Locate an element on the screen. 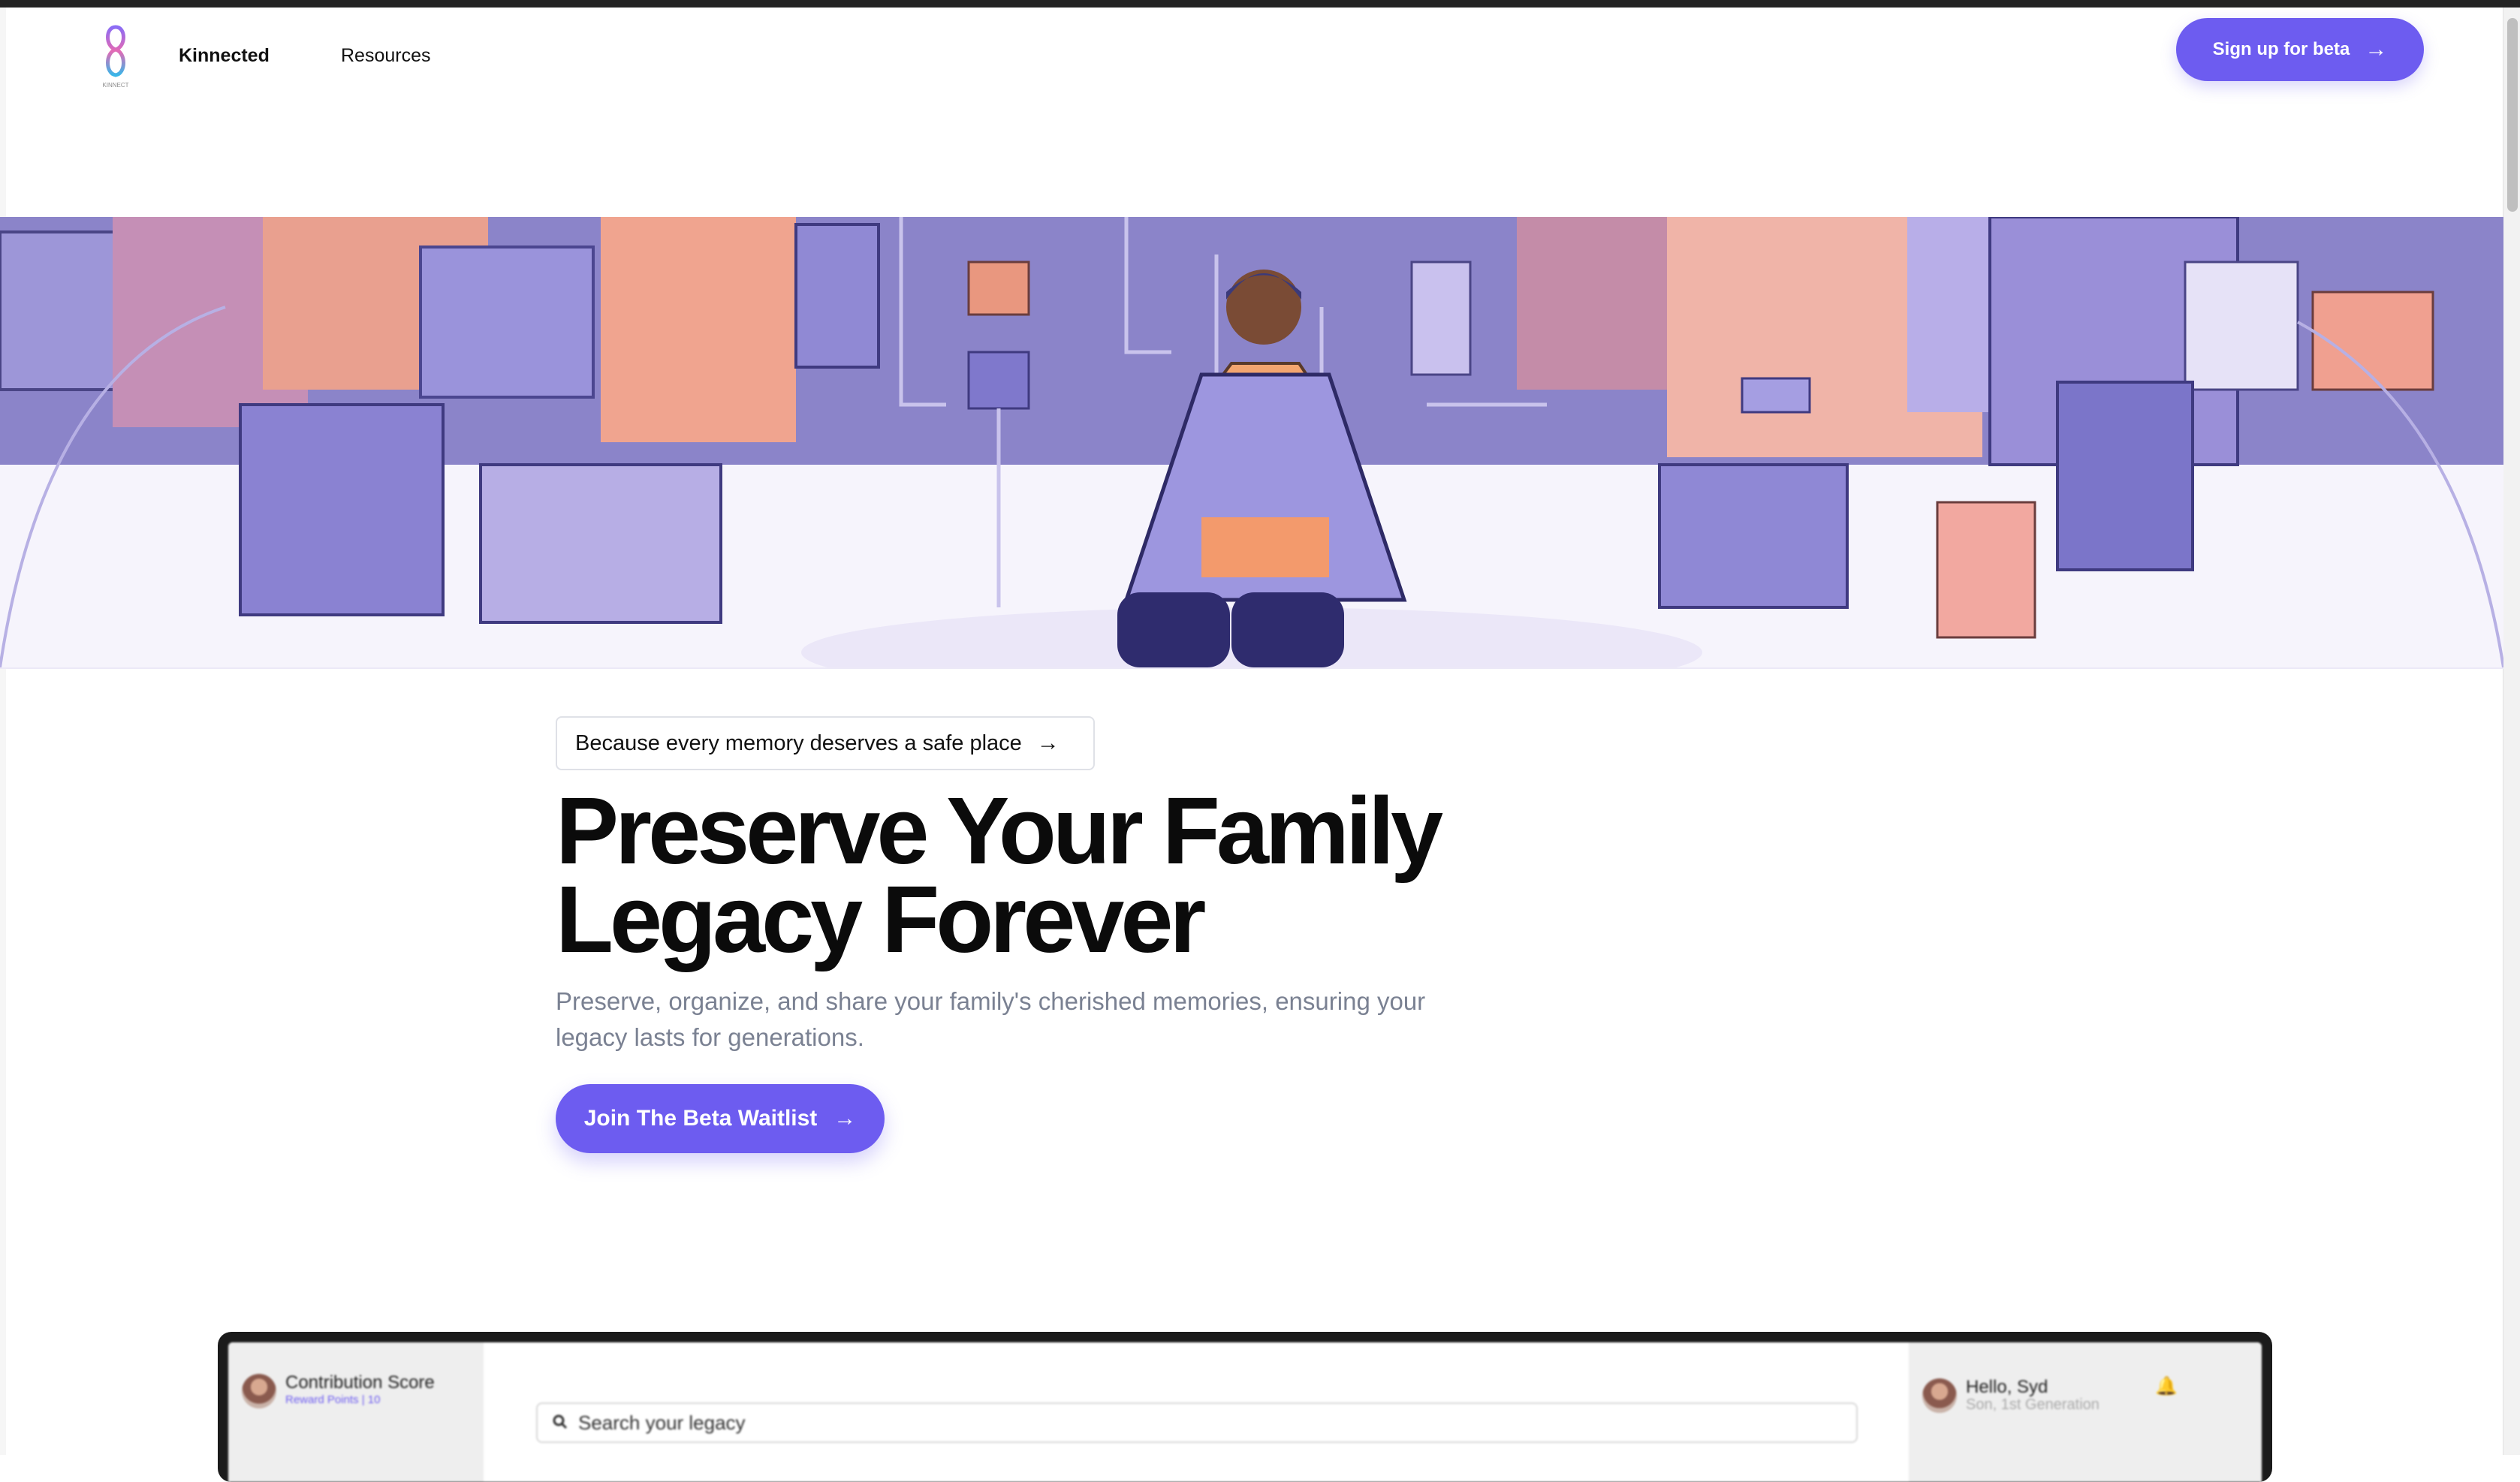  search-bar: Search your legacy is located at coordinates (1197, 1422).